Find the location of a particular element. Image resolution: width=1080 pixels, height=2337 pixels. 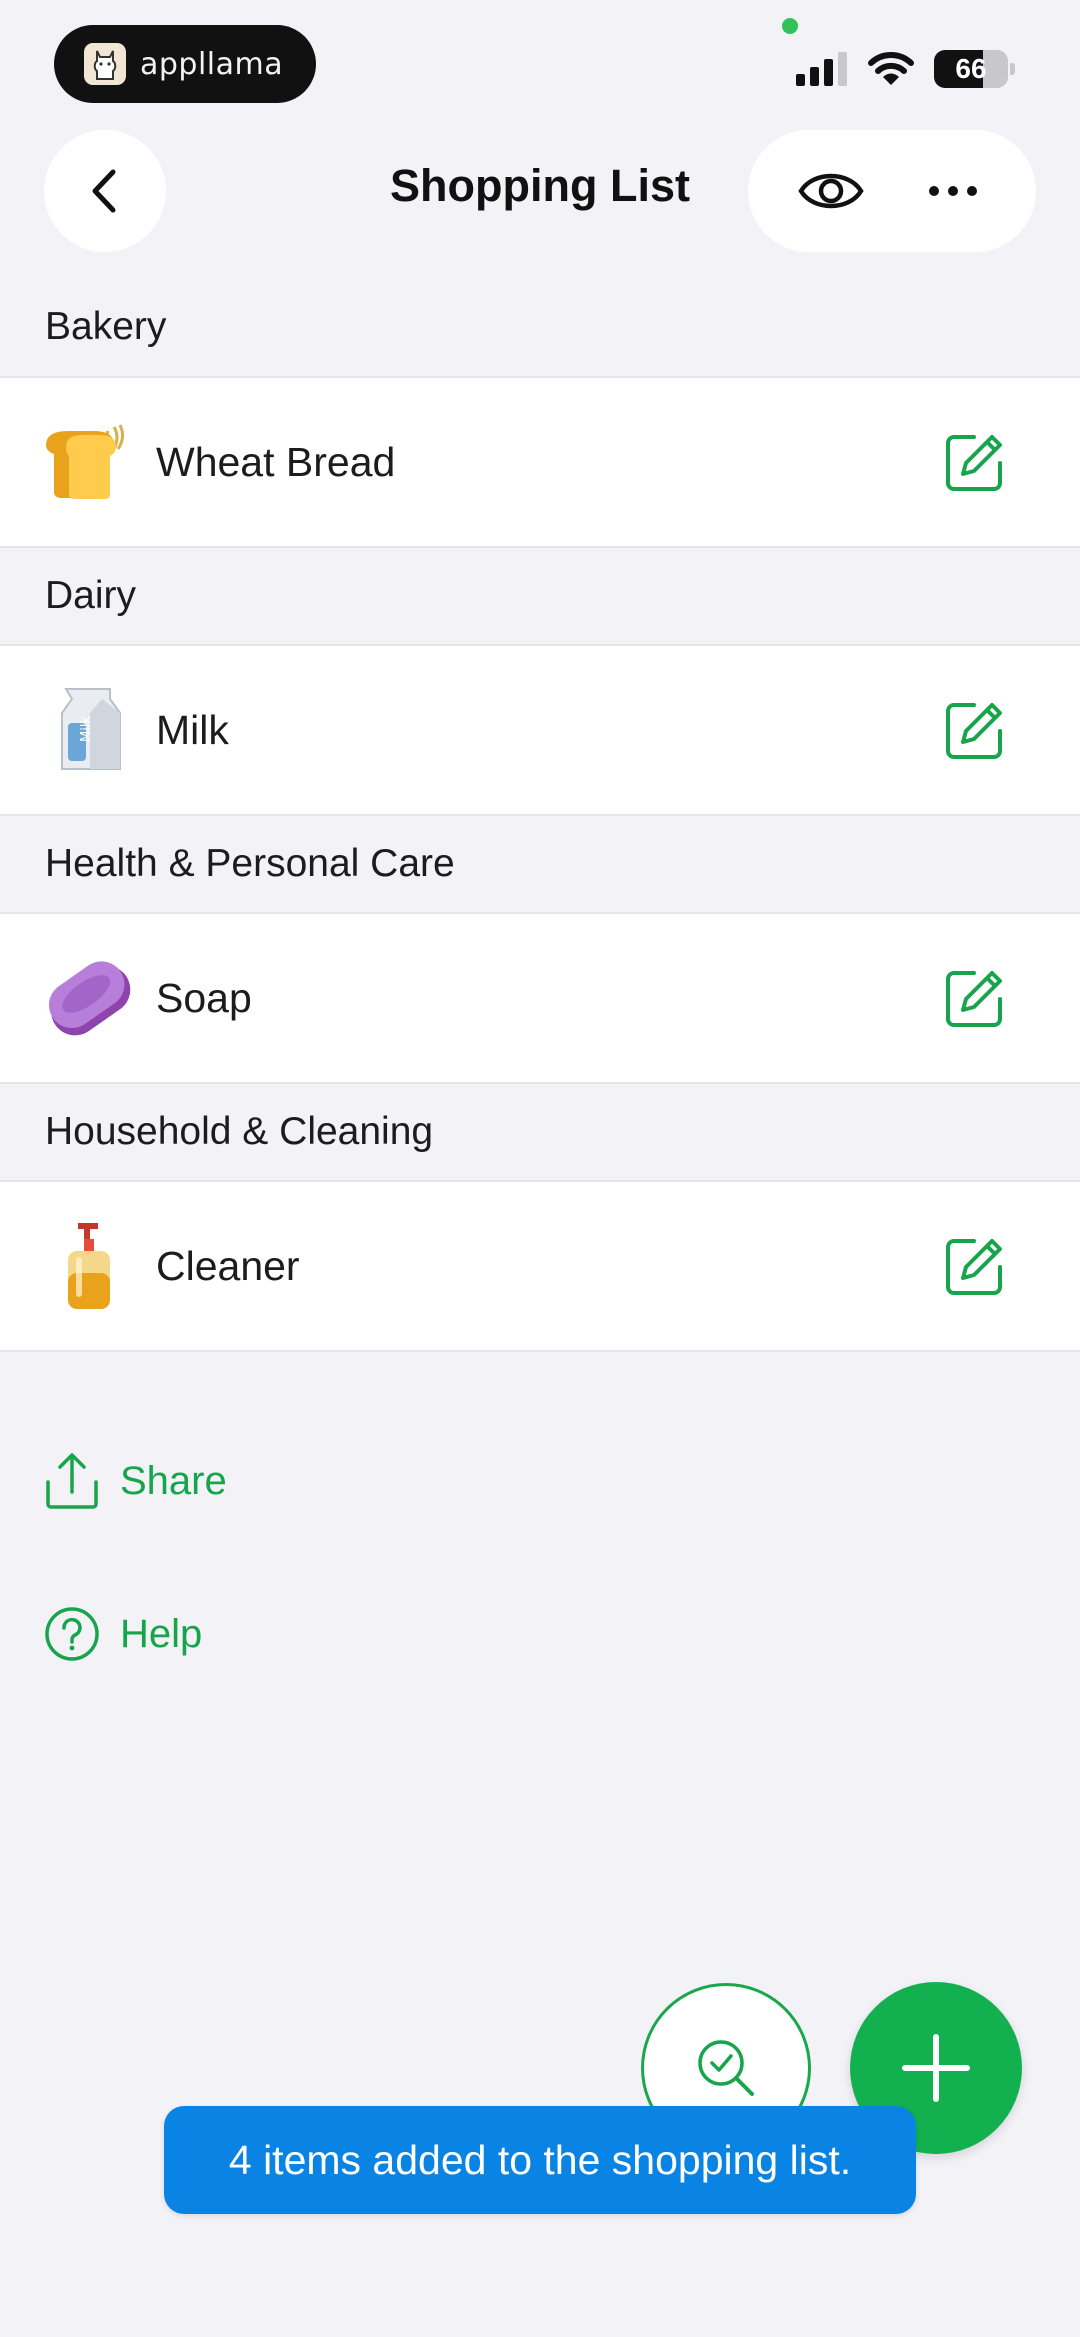

section-header-bakery: Bakery is located at coordinates (106, 326).